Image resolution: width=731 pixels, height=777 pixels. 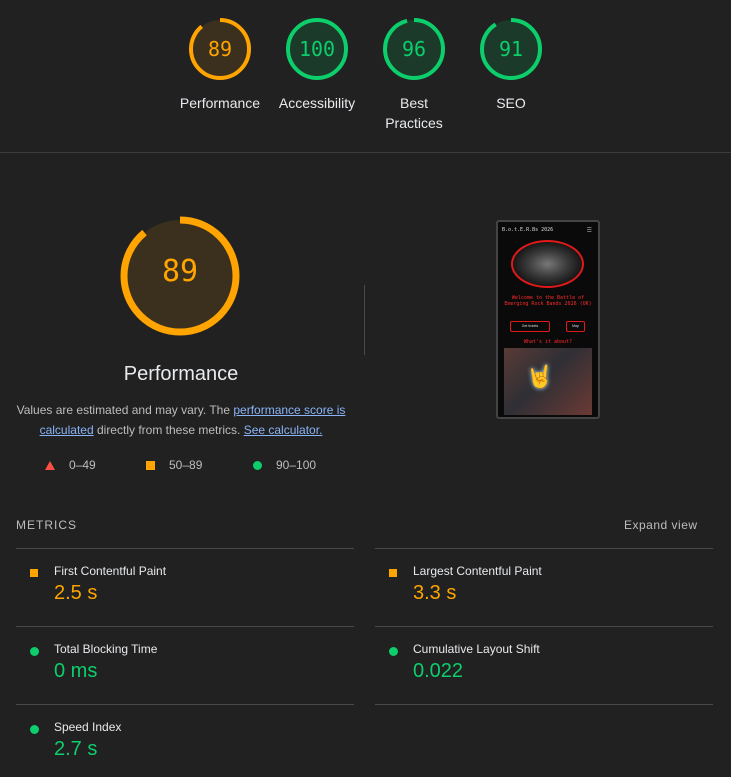 I want to click on metric-name: Cumulative Layout Shift, so click(x=476, y=649).